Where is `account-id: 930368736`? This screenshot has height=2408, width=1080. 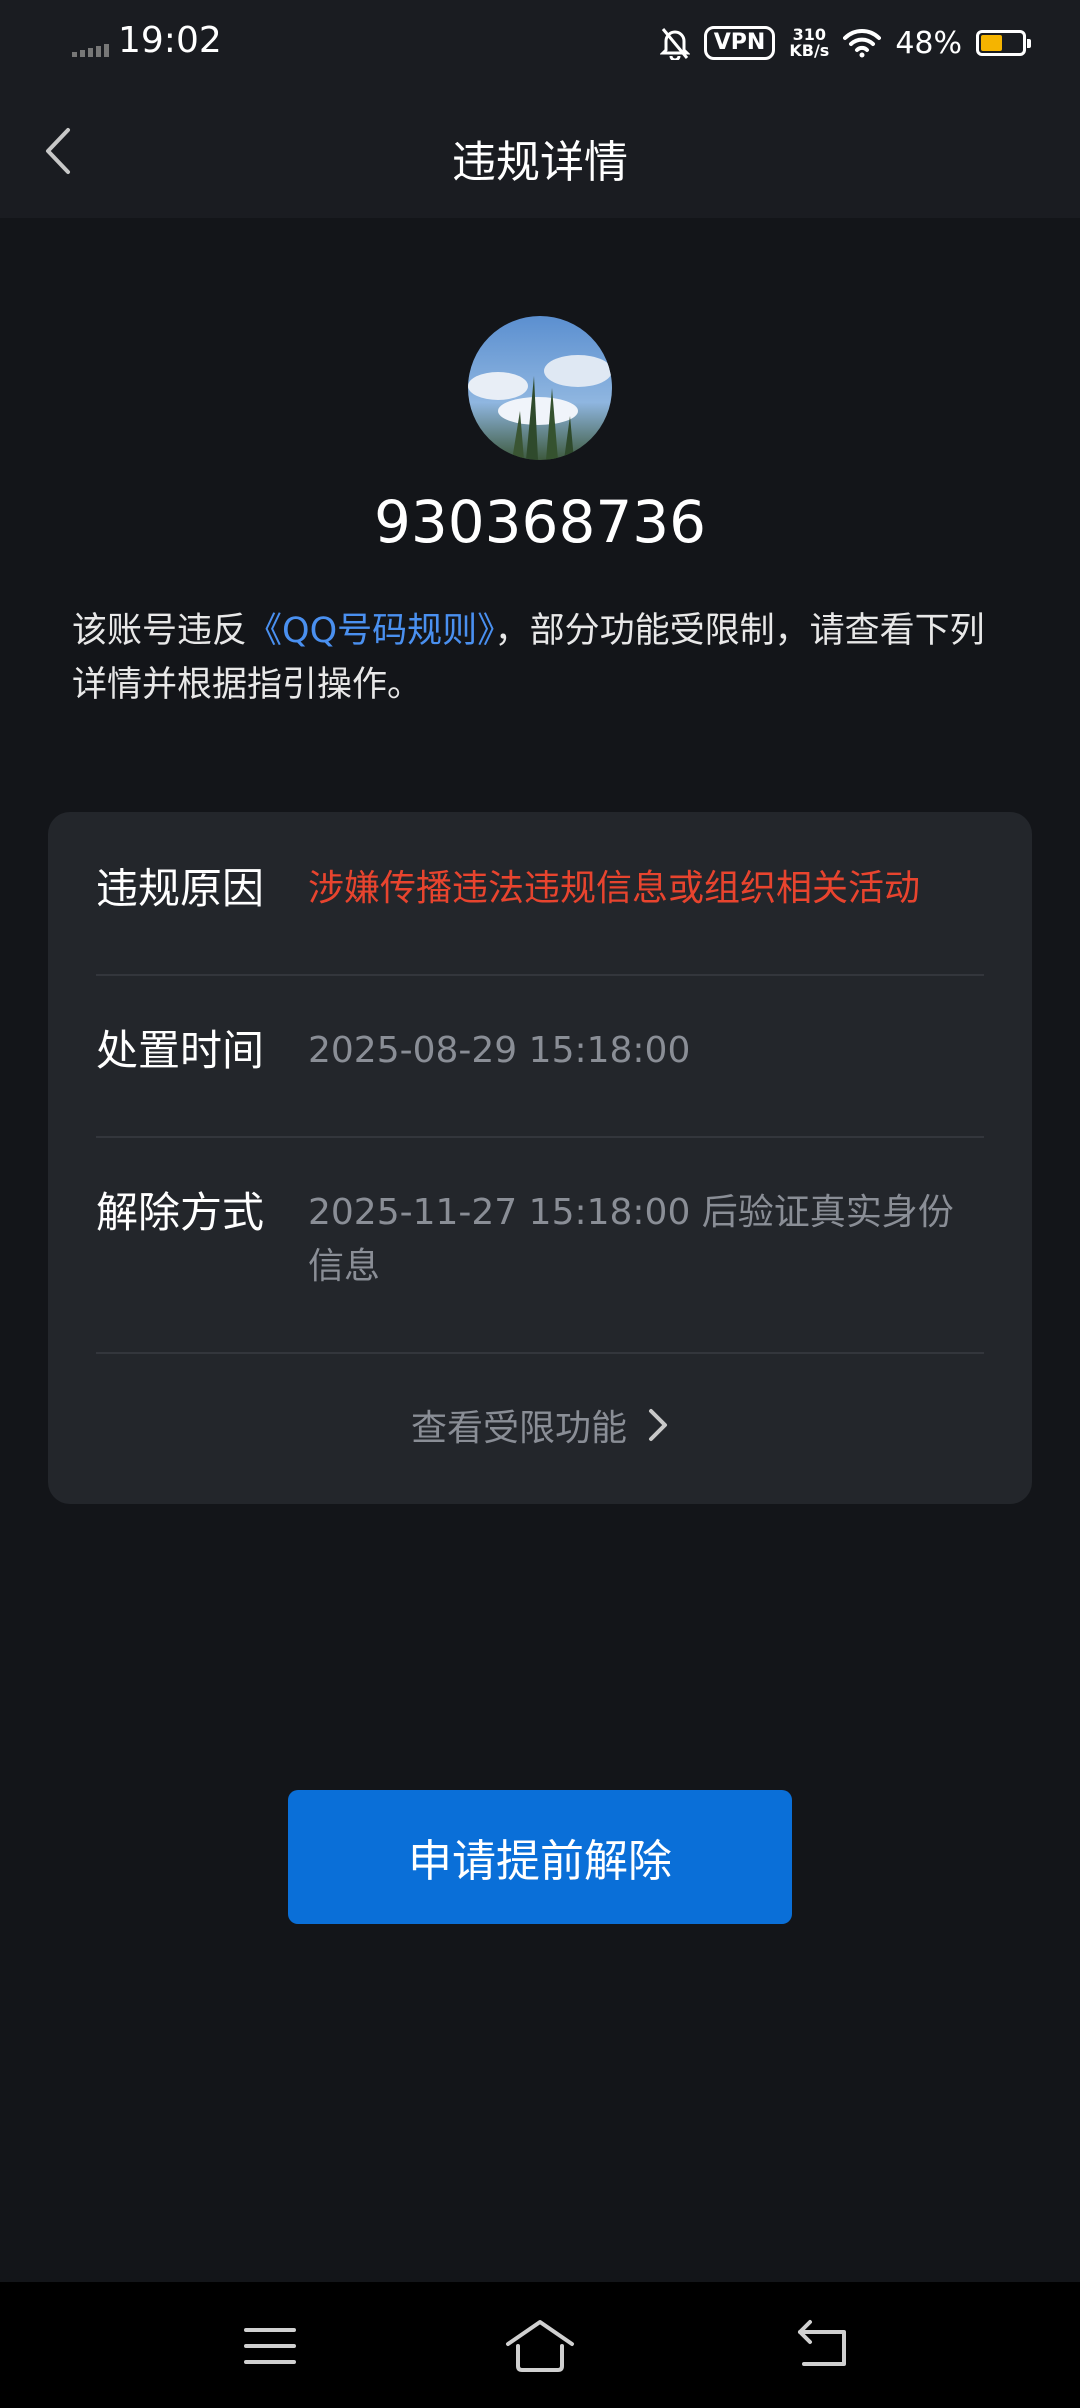
account-id: 930368736 is located at coordinates (540, 522).